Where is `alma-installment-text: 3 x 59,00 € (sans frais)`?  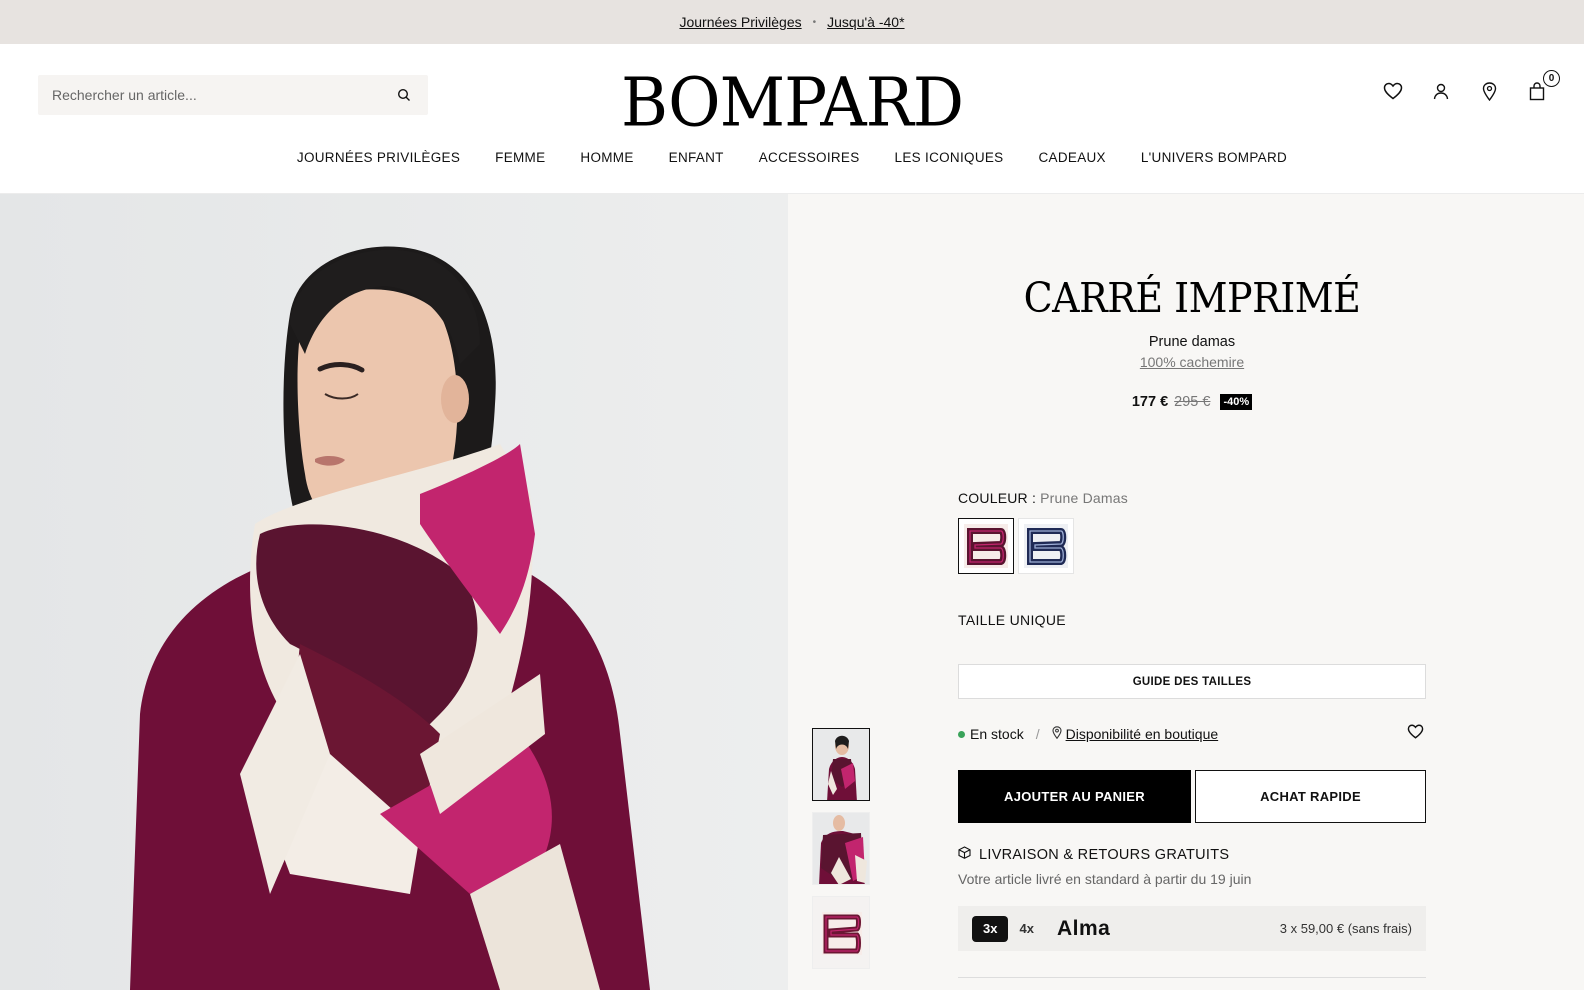 alma-installment-text: 3 x 59,00 € (sans frais) is located at coordinates (1345, 928).